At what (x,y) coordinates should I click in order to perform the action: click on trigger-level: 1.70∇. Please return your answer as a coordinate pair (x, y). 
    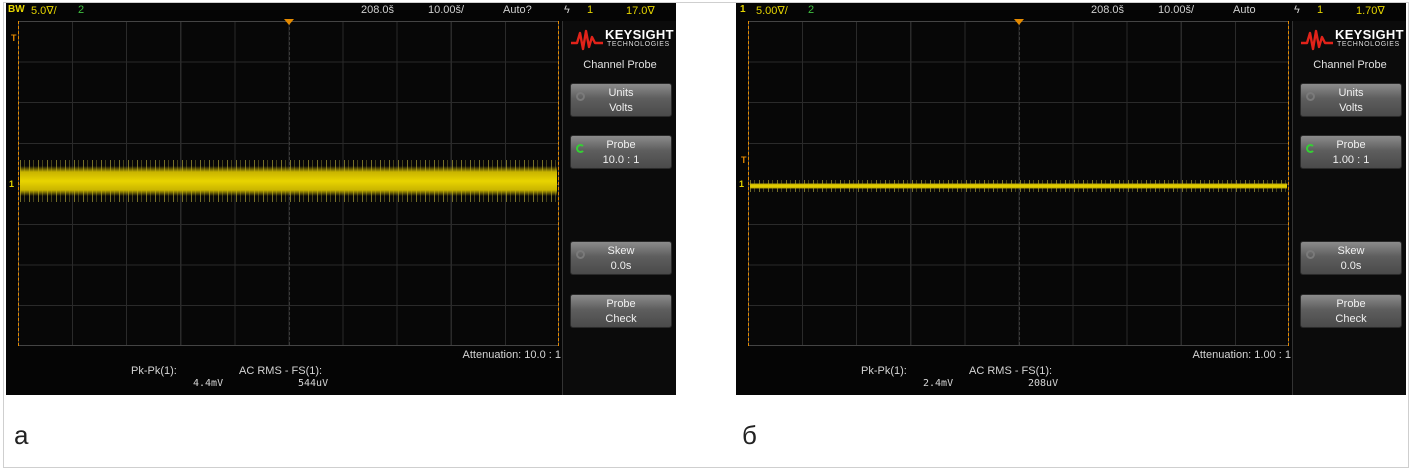
    Looking at the image, I should click on (1370, 10).